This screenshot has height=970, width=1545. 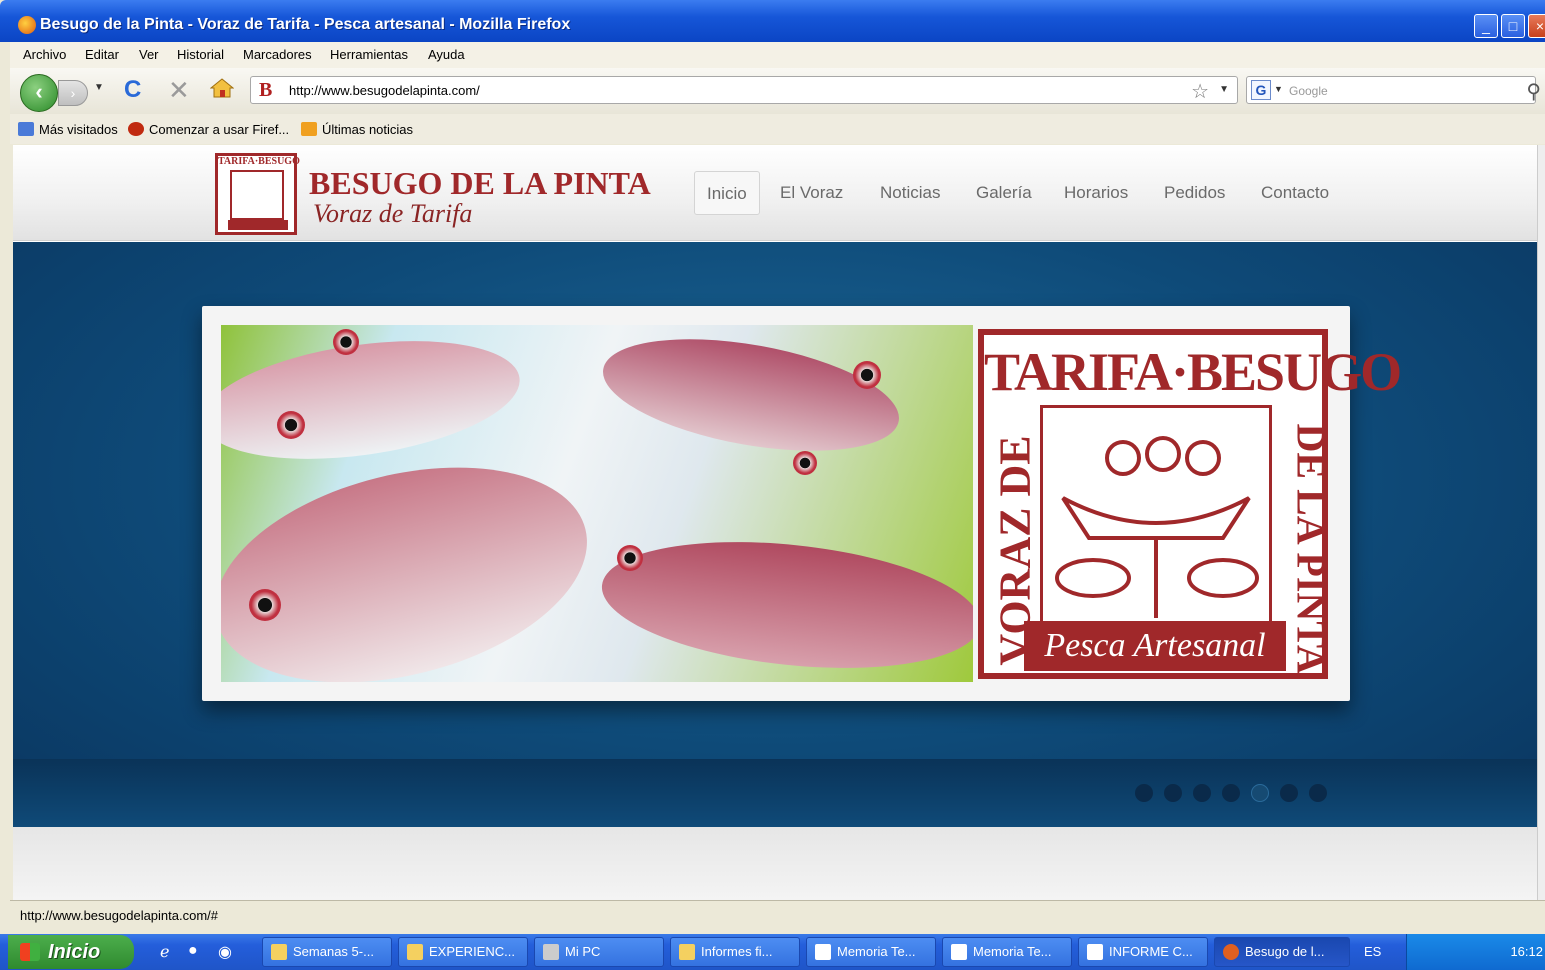 What do you see at coordinates (1224, 89) in the screenshot?
I see `url-dropdown-icon: ▼` at bounding box center [1224, 89].